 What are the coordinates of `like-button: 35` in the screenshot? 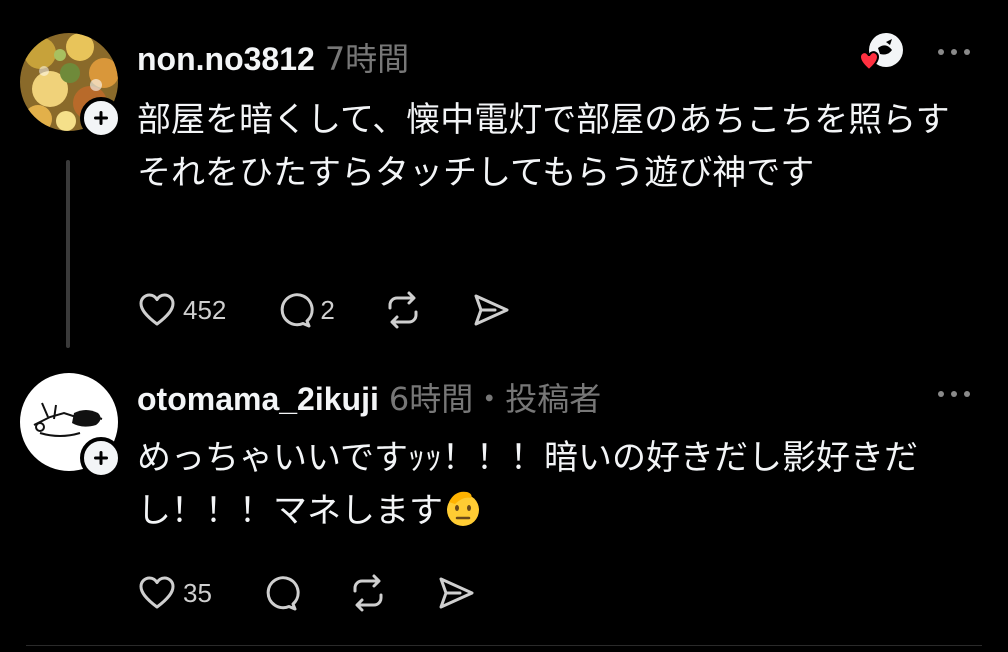 It's located at (174, 593).